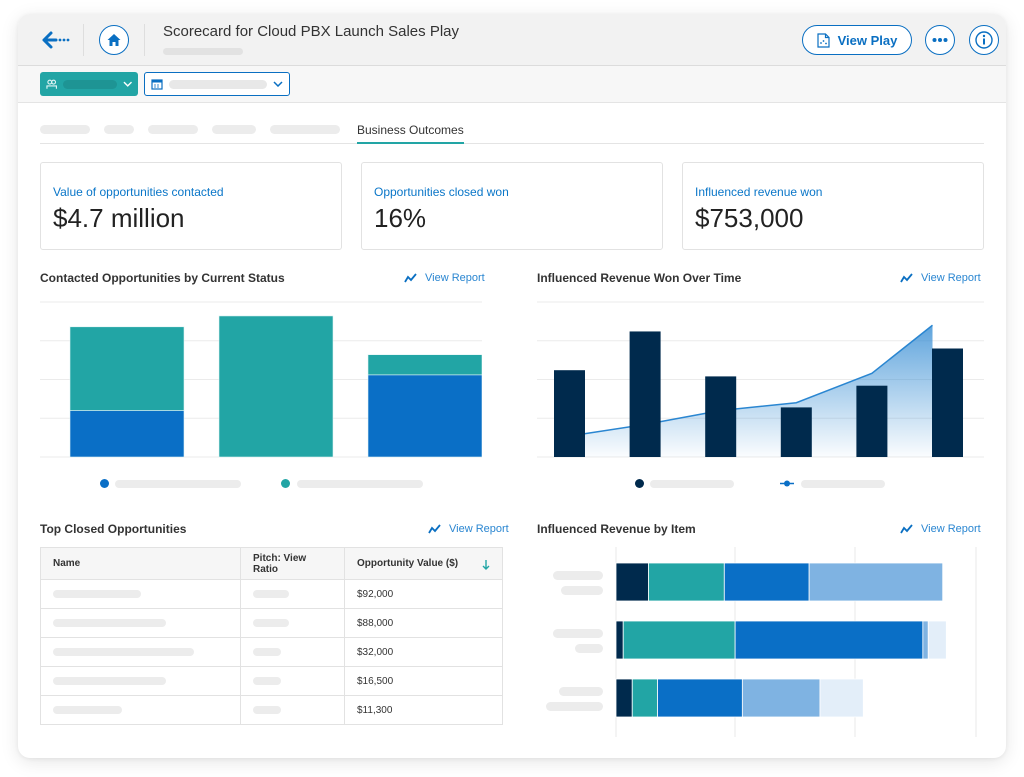 The height and width of the screenshot is (777, 1024). I want to click on subtitle-placeholder, so click(203, 51).